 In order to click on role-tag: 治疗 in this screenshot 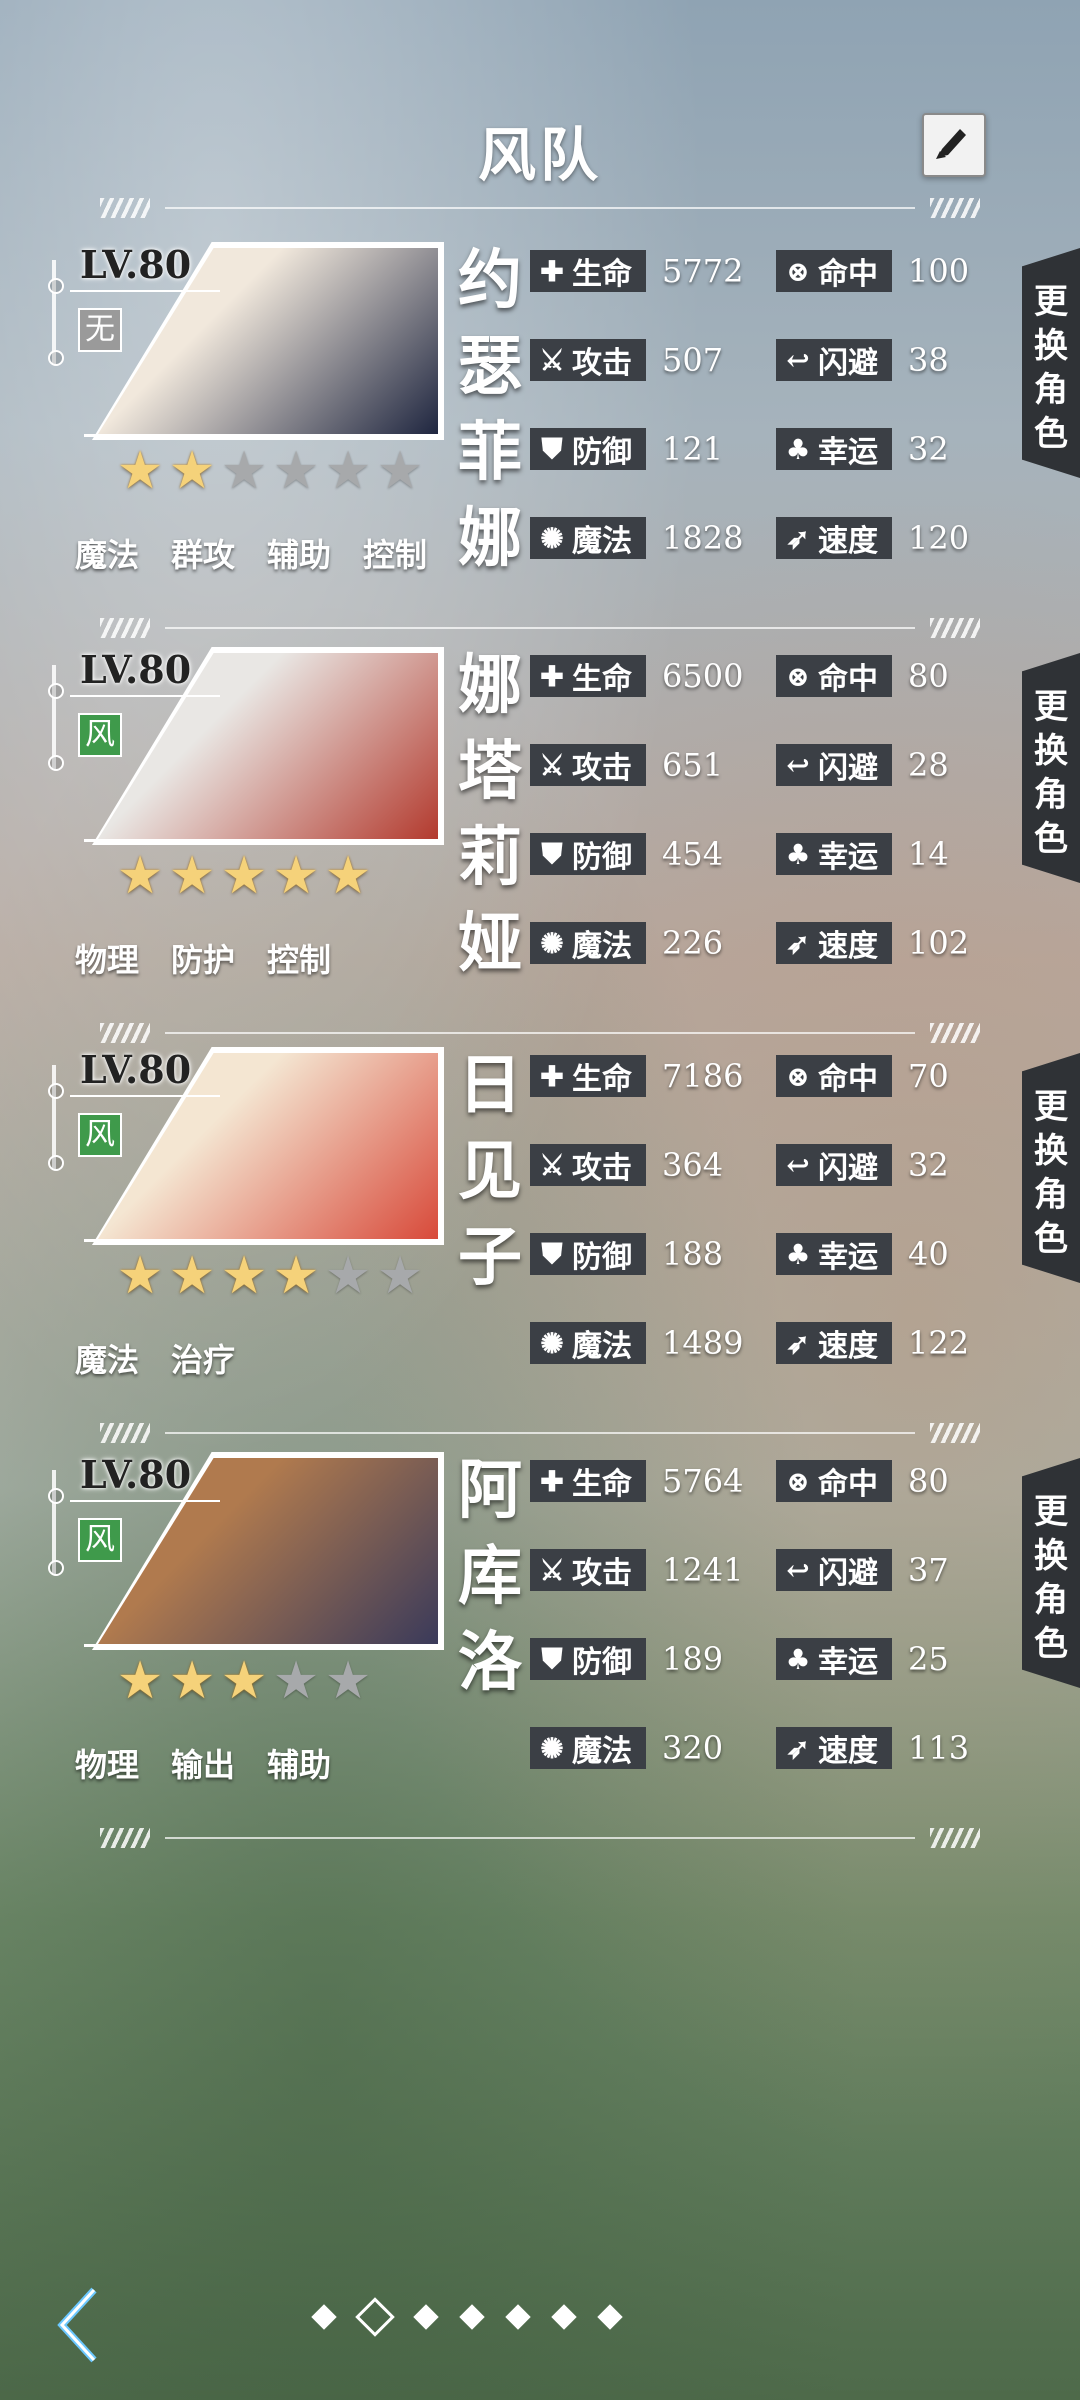, I will do `click(203, 1360)`.